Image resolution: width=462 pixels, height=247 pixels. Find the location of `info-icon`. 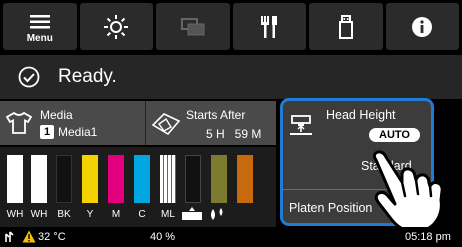

info-icon is located at coordinates (422, 26).